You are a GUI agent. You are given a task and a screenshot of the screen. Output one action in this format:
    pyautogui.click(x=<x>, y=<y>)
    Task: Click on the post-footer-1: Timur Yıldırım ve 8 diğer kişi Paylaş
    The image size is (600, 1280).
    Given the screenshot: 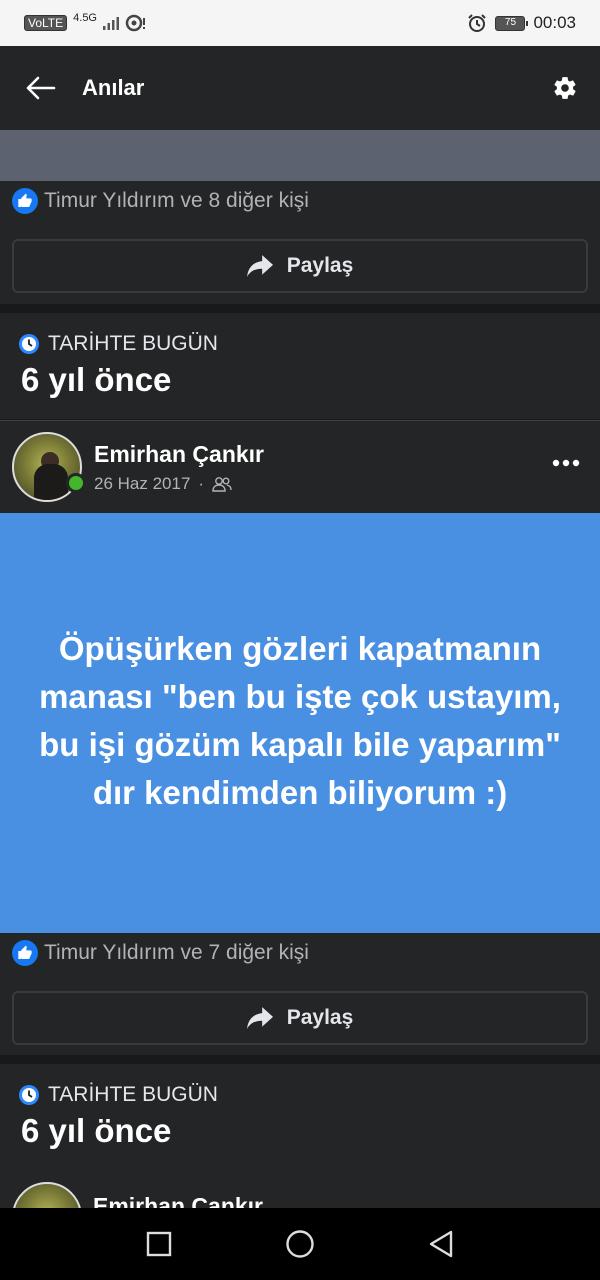 What is the action you would take?
    pyautogui.click(x=300, y=242)
    